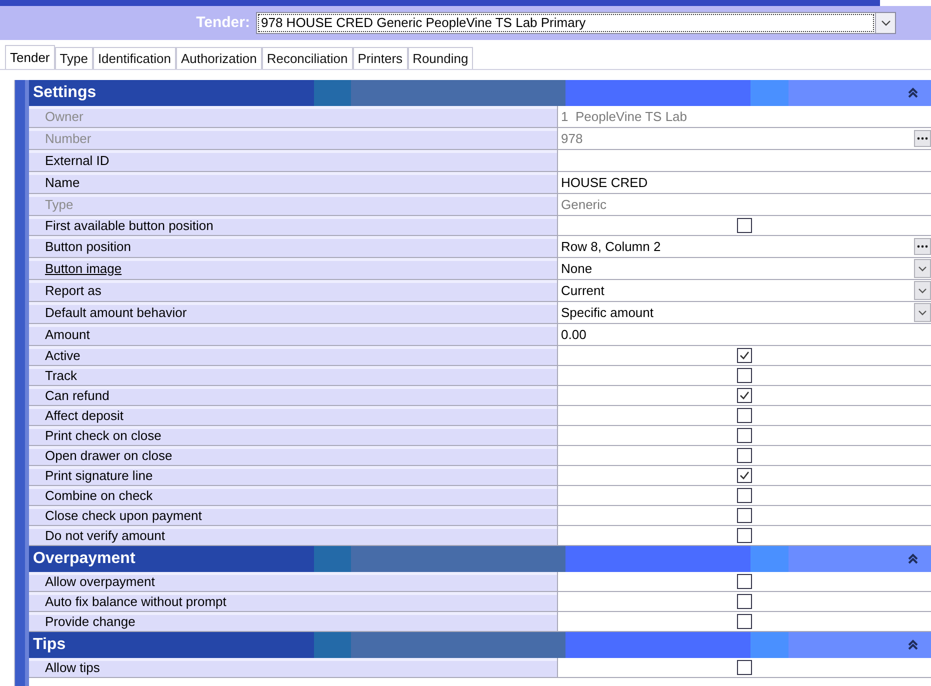 The height and width of the screenshot is (686, 931). Describe the element at coordinates (576, 23) in the screenshot. I see `tender-select: 978 HOUSE CRED Generic PeopleVine TS Lab Primary` at that location.